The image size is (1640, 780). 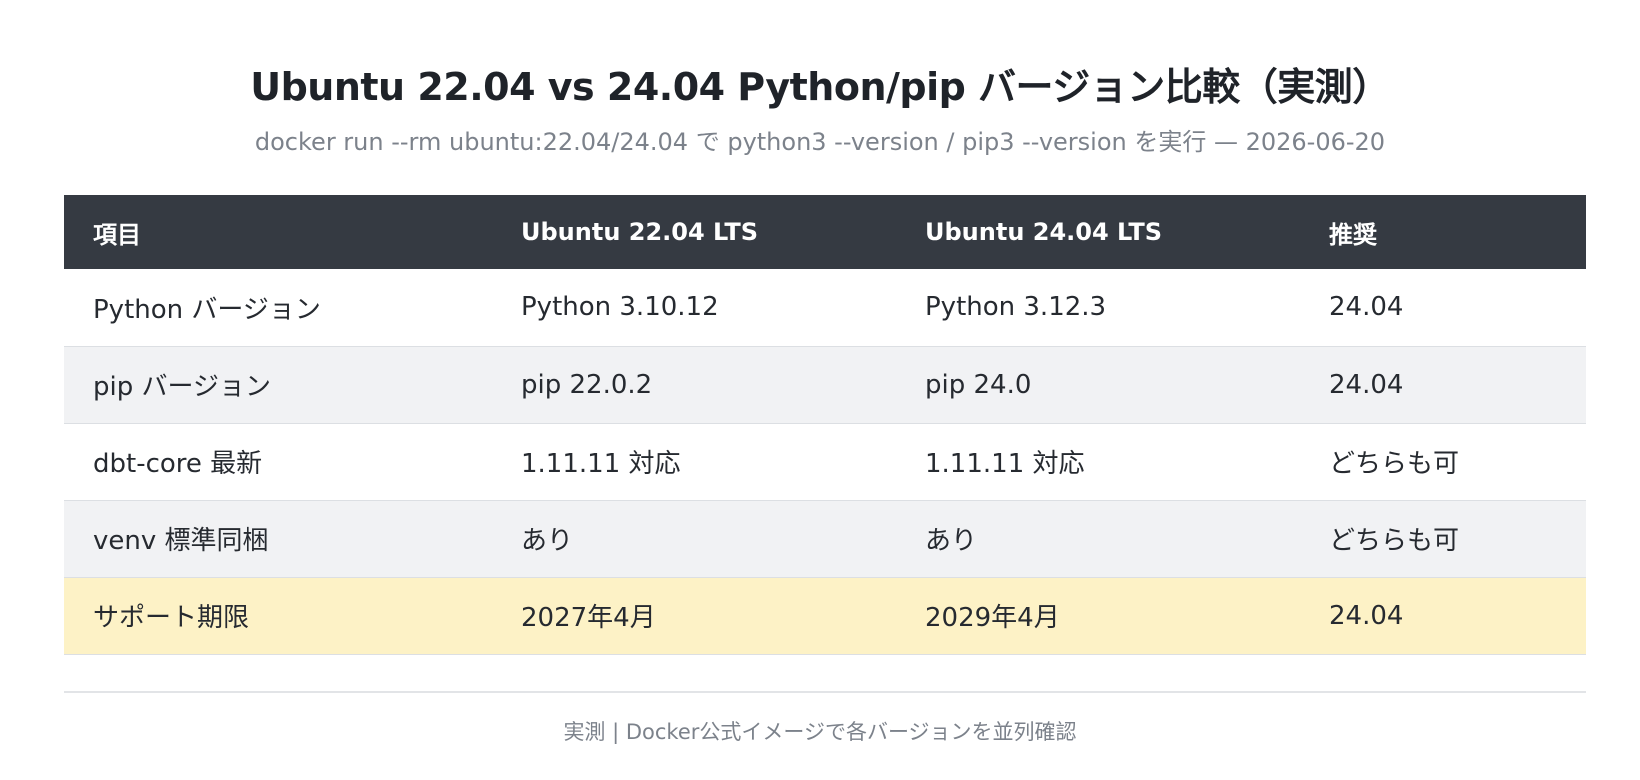 What do you see at coordinates (171, 618) in the screenshot?
I see `table-cell: サポート期限` at bounding box center [171, 618].